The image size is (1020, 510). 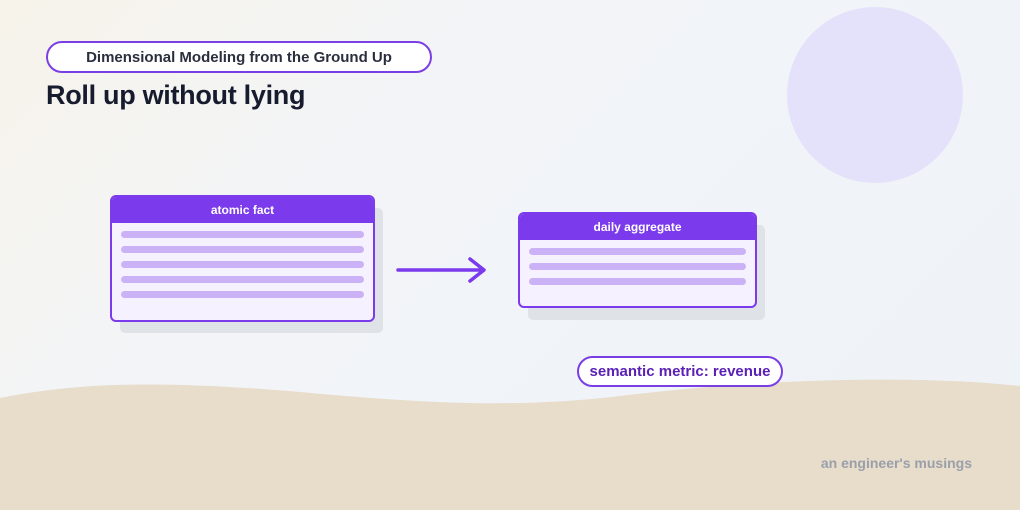 I want to click on footer-credit: an engineer's musings, so click(x=896, y=463).